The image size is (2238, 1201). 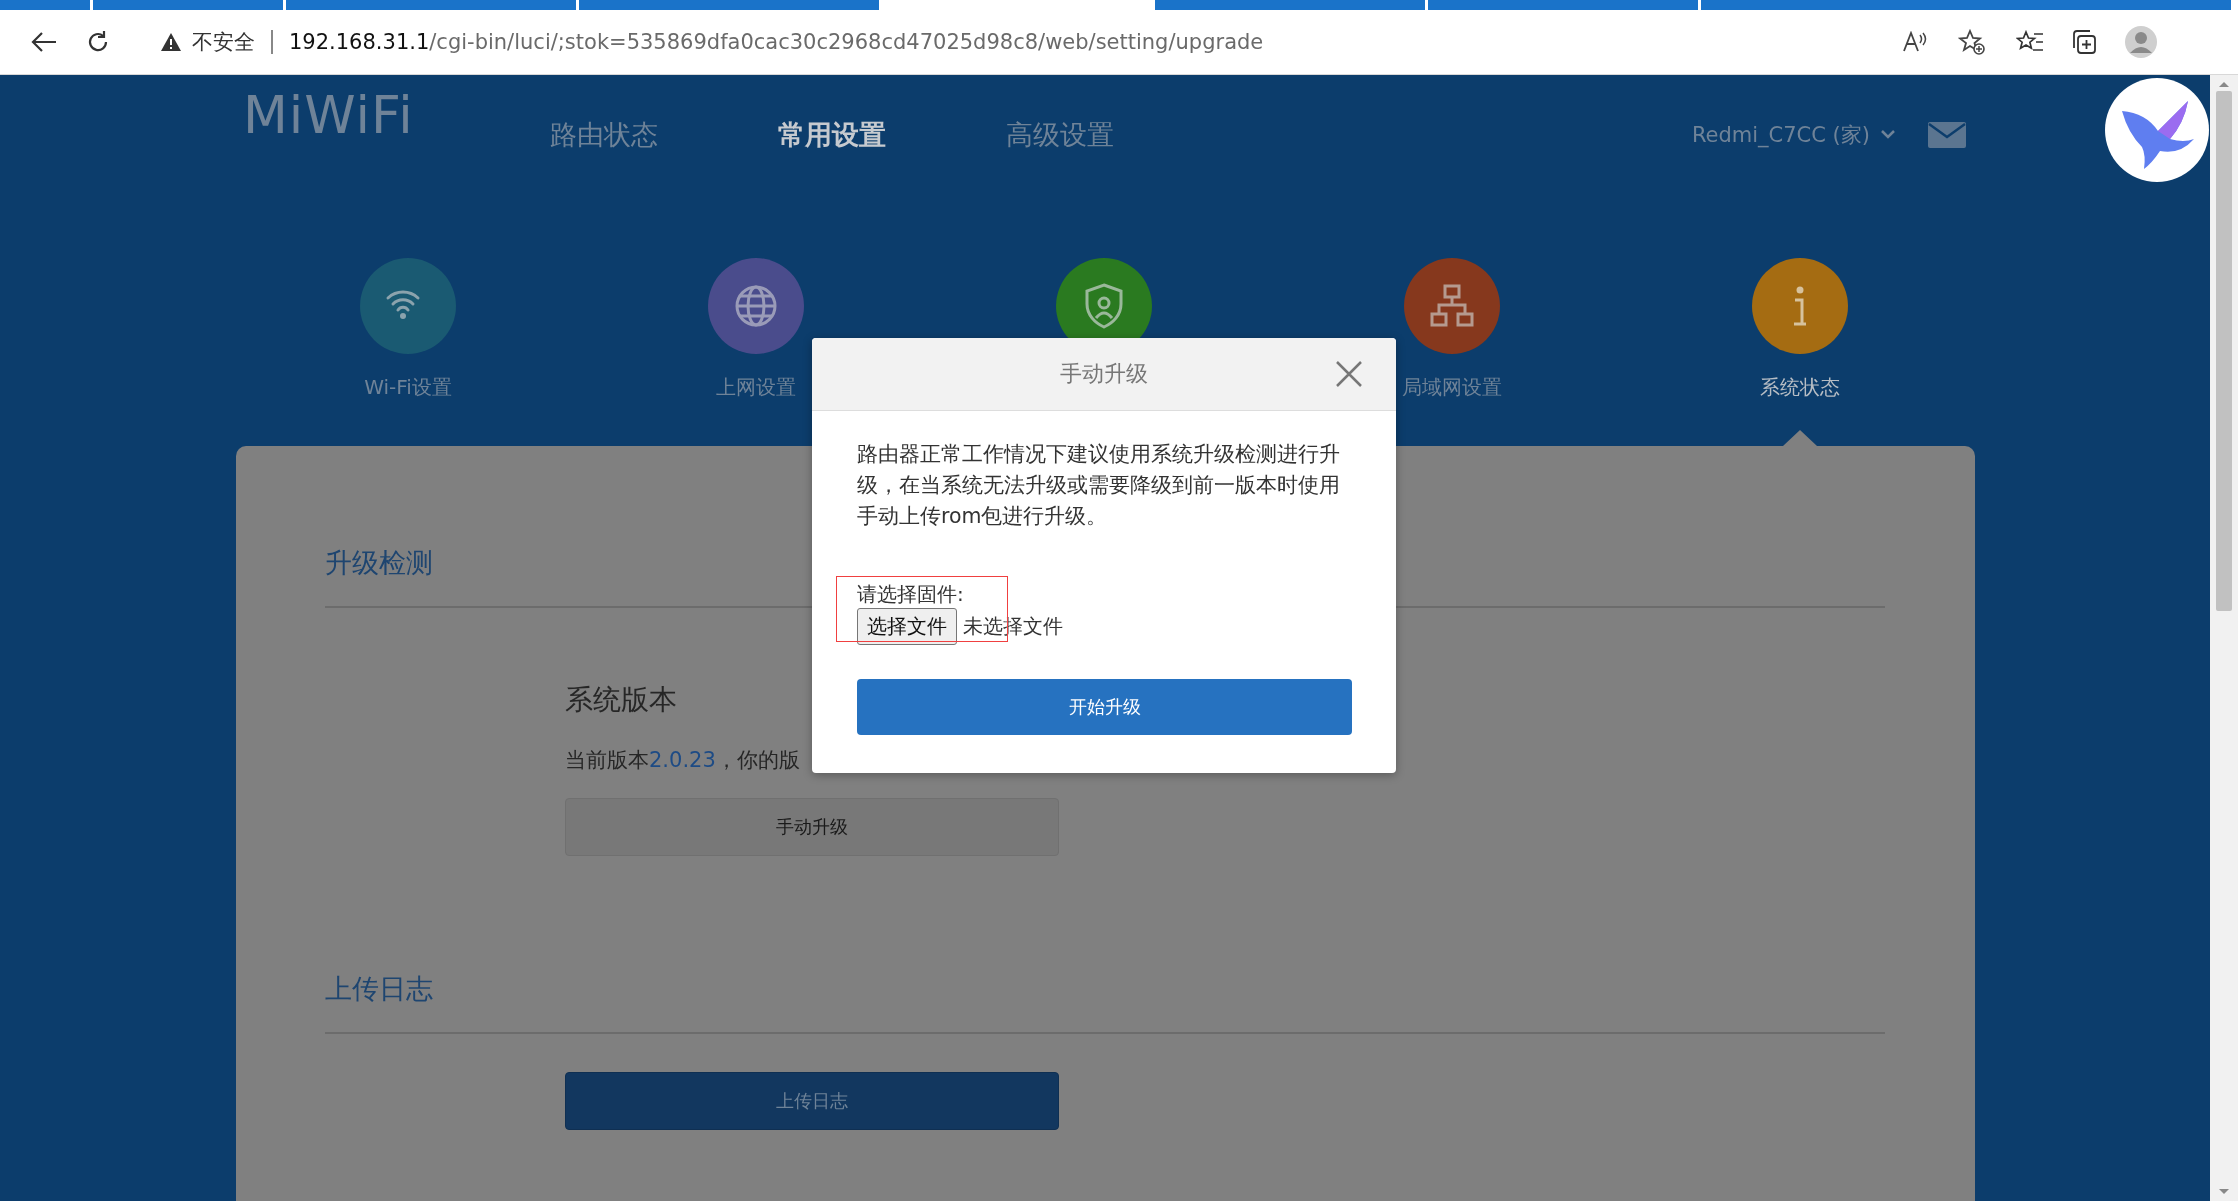 I want to click on info-icon, so click(x=1800, y=306).